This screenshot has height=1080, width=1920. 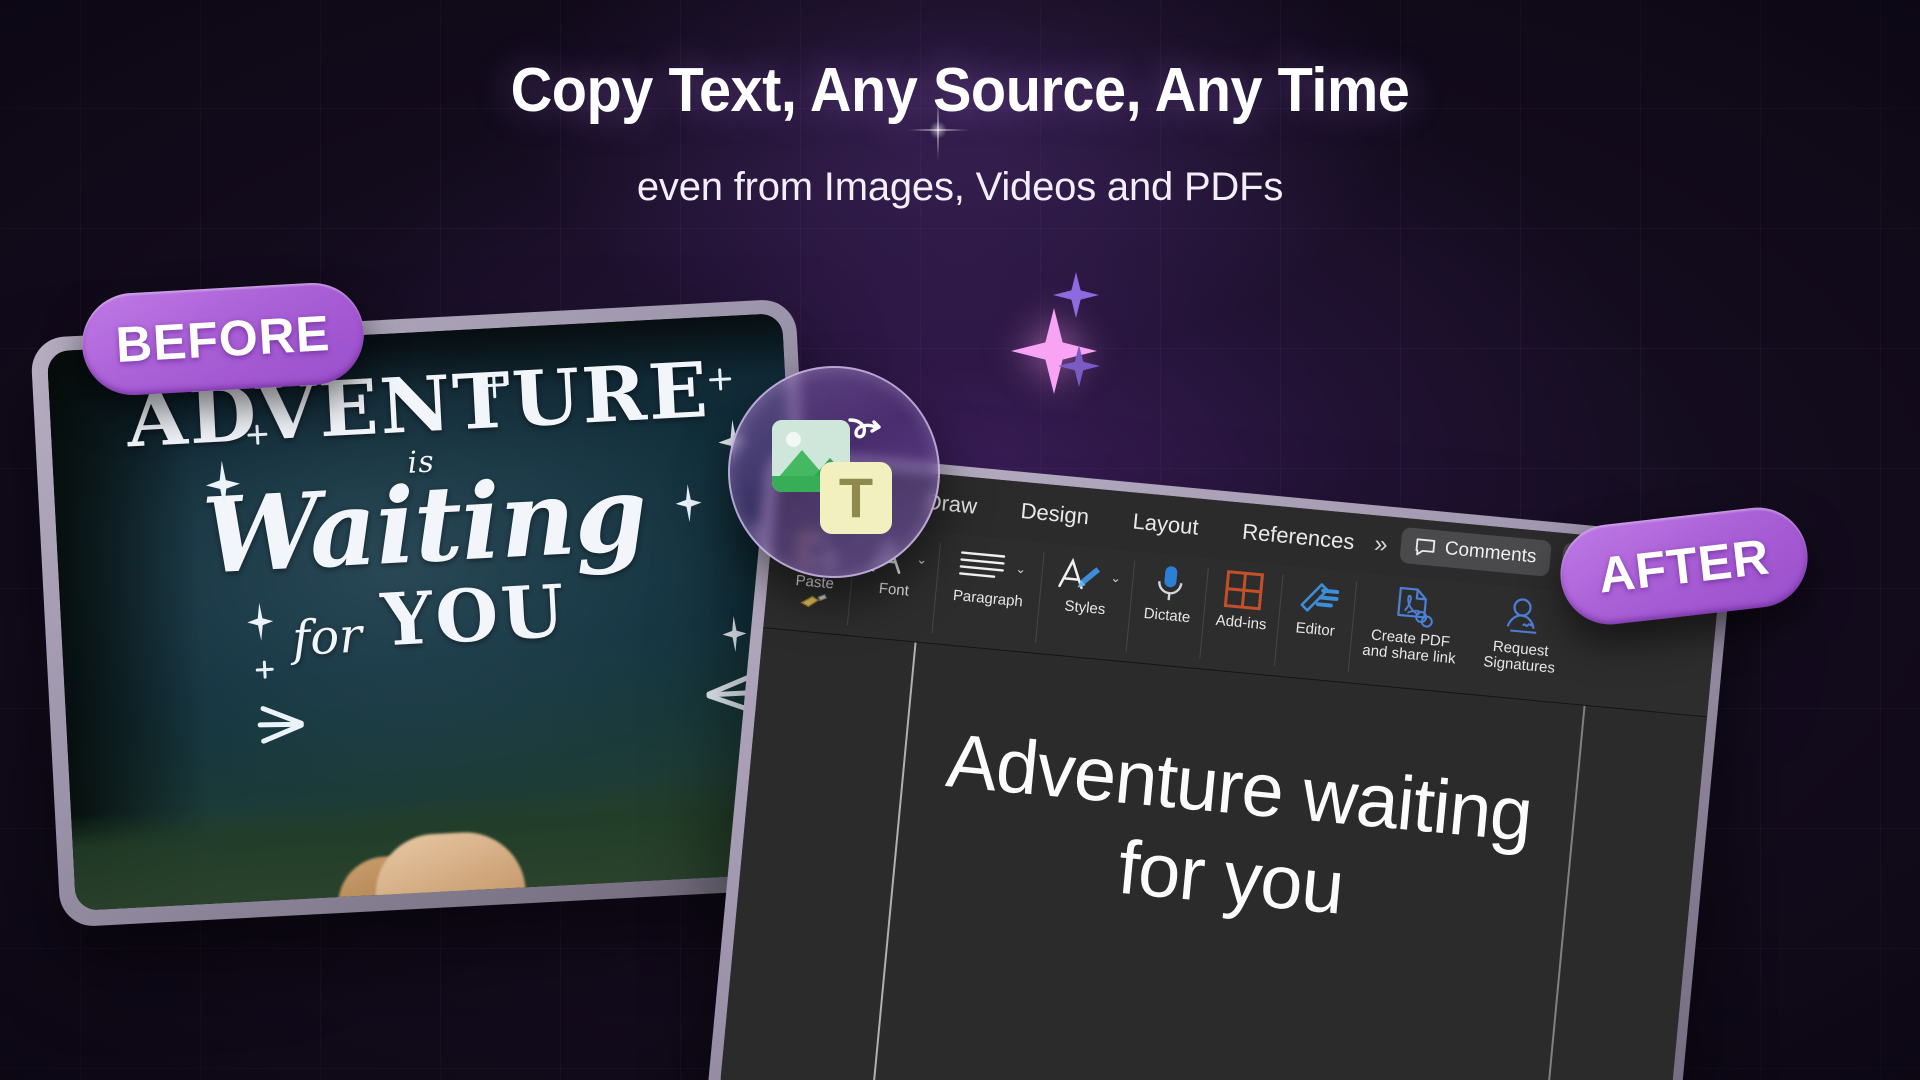 I want to click on poster-sparkle-a-icon, so click(x=223, y=485).